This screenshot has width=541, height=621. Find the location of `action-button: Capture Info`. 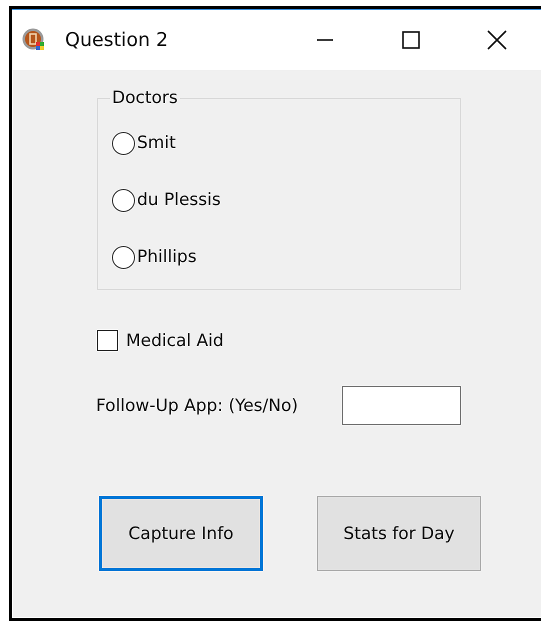

action-button: Capture Info is located at coordinates (181, 533).